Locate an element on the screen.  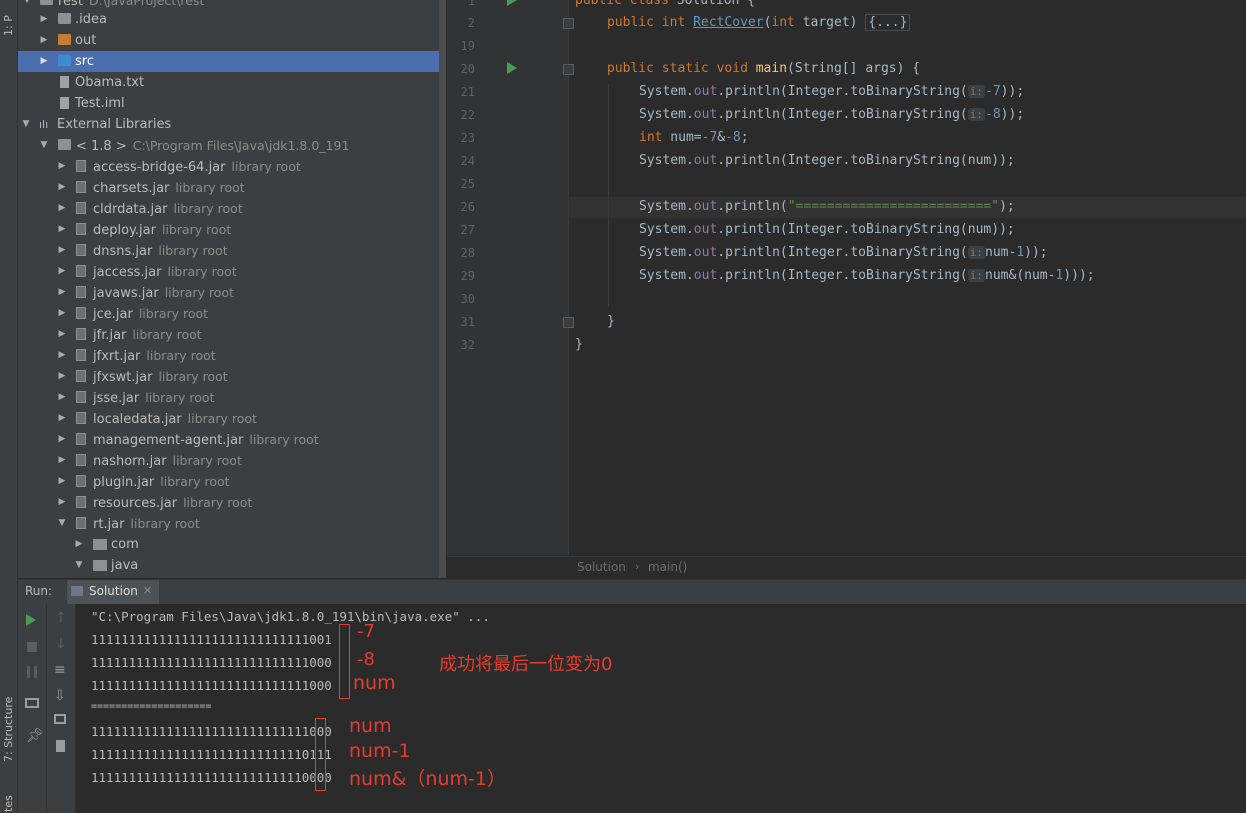
structure-tool-tab: 7: Structure is located at coordinates (8, 729).